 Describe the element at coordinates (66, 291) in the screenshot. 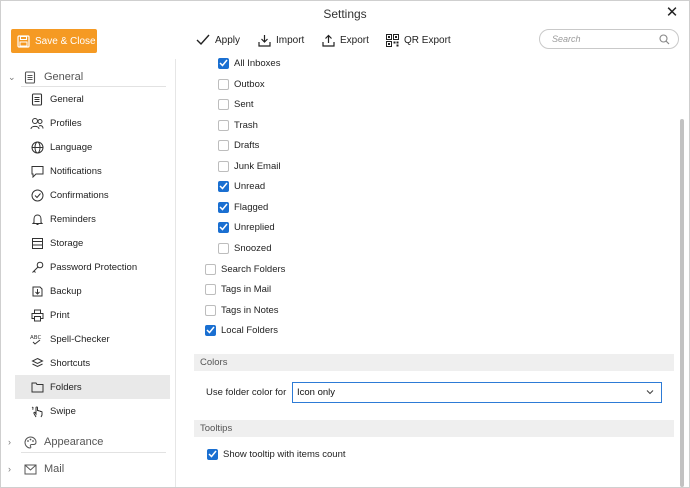

I see `sidebar-item-label: Backup` at that location.